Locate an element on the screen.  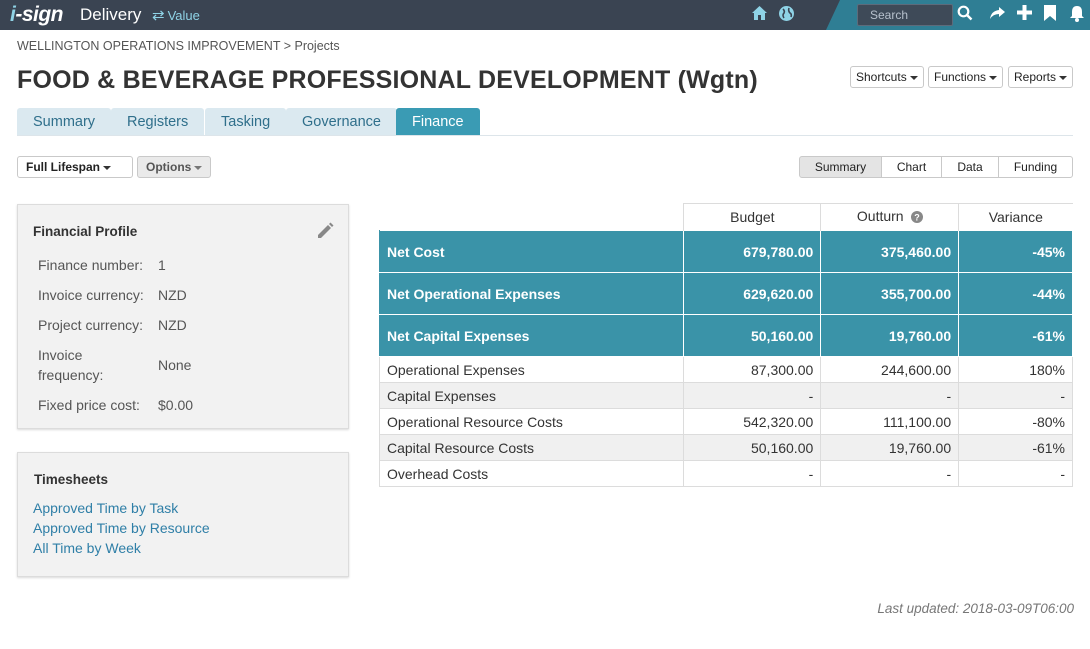
functions-label: Functions is located at coordinates (960, 77).